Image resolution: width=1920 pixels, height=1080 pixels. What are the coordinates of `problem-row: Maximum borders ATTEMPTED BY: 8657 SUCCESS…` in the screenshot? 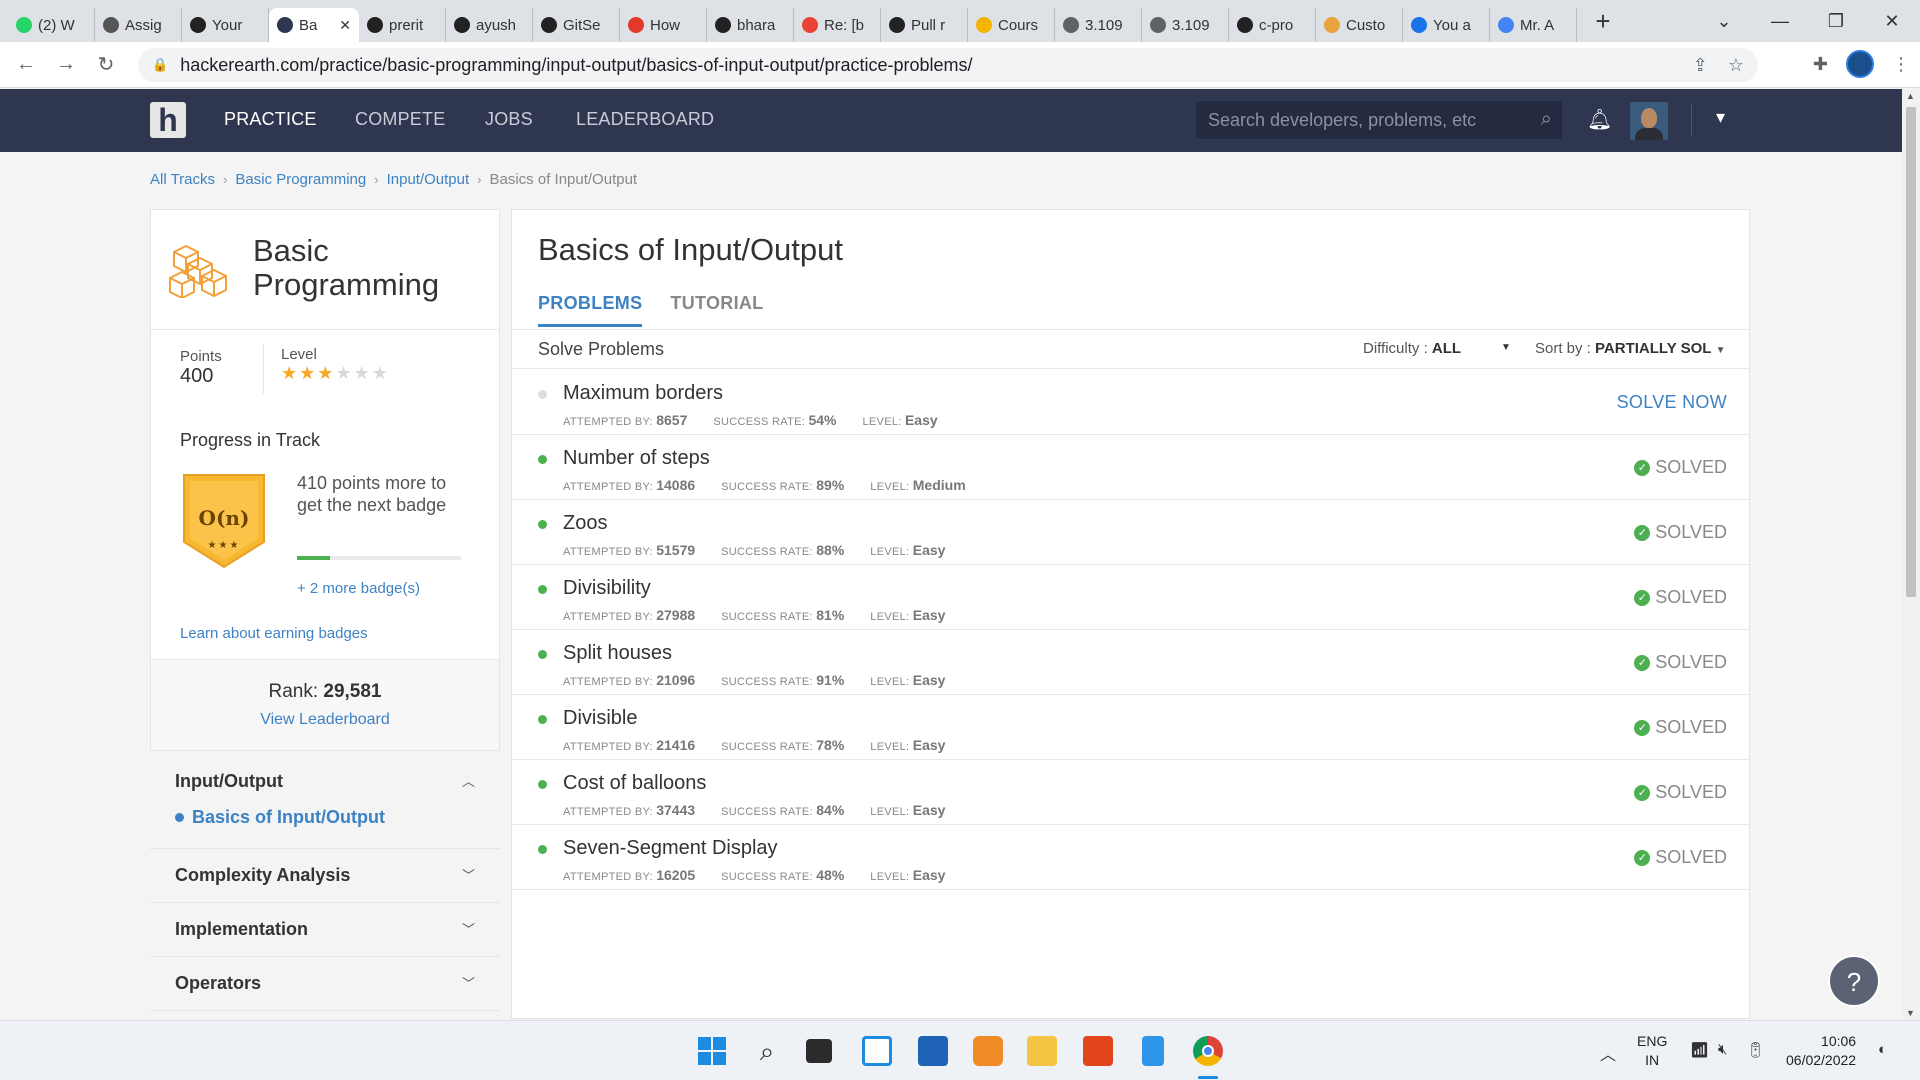 It's located at (1130, 402).